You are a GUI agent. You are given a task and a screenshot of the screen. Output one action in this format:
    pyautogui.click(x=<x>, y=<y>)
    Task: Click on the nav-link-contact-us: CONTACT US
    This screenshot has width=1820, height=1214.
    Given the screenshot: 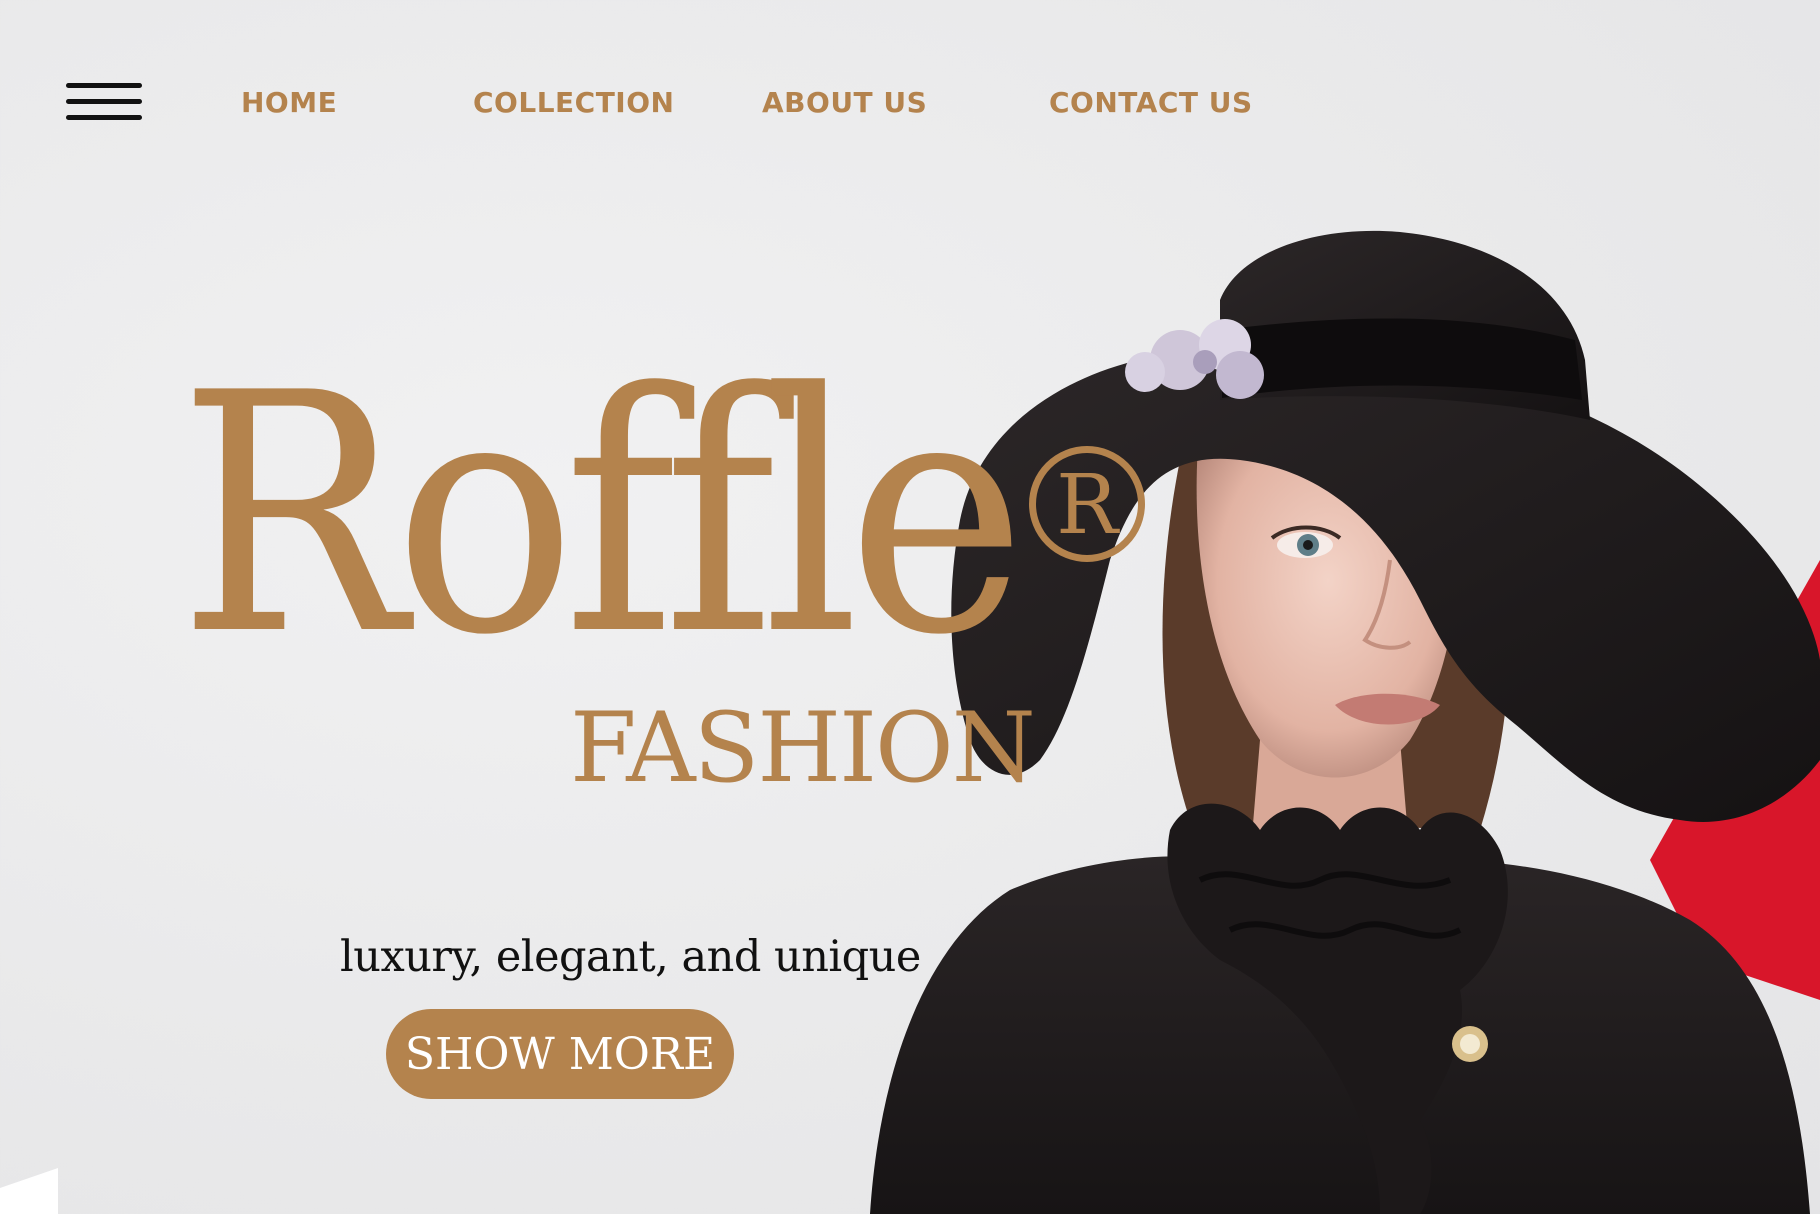 What is the action you would take?
    pyautogui.click(x=1151, y=102)
    